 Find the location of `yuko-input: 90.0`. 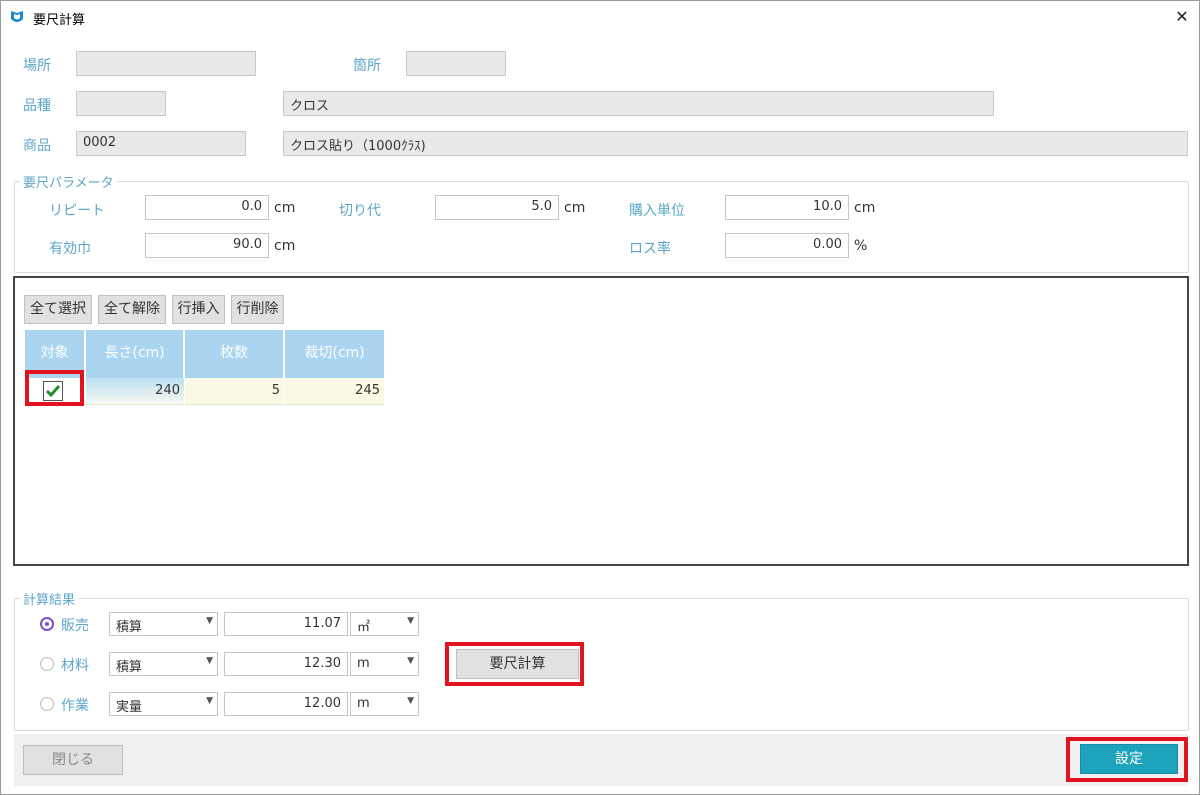

yuko-input: 90.0 is located at coordinates (207, 245).